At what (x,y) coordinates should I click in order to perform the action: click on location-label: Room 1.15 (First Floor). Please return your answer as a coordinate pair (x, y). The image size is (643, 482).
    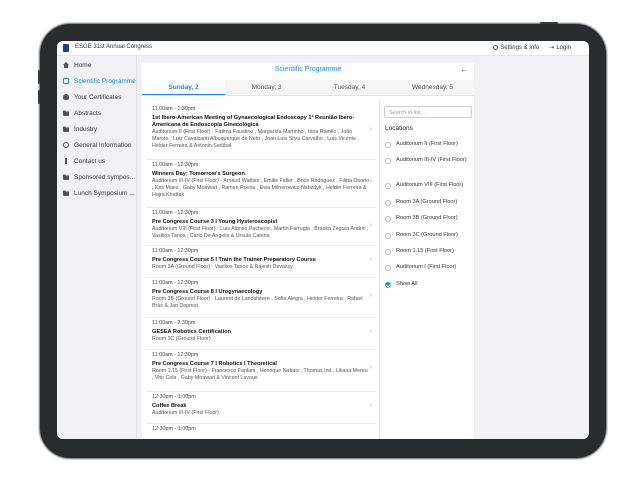
    Looking at the image, I should click on (425, 251).